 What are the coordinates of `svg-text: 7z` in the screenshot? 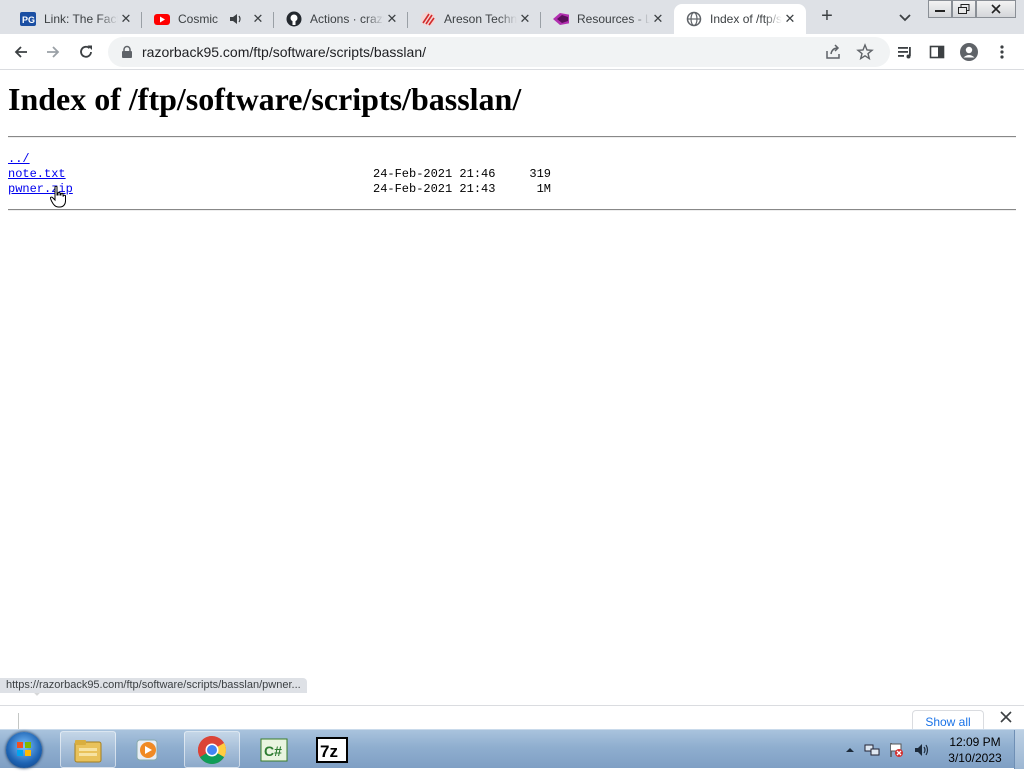 It's located at (329, 751).